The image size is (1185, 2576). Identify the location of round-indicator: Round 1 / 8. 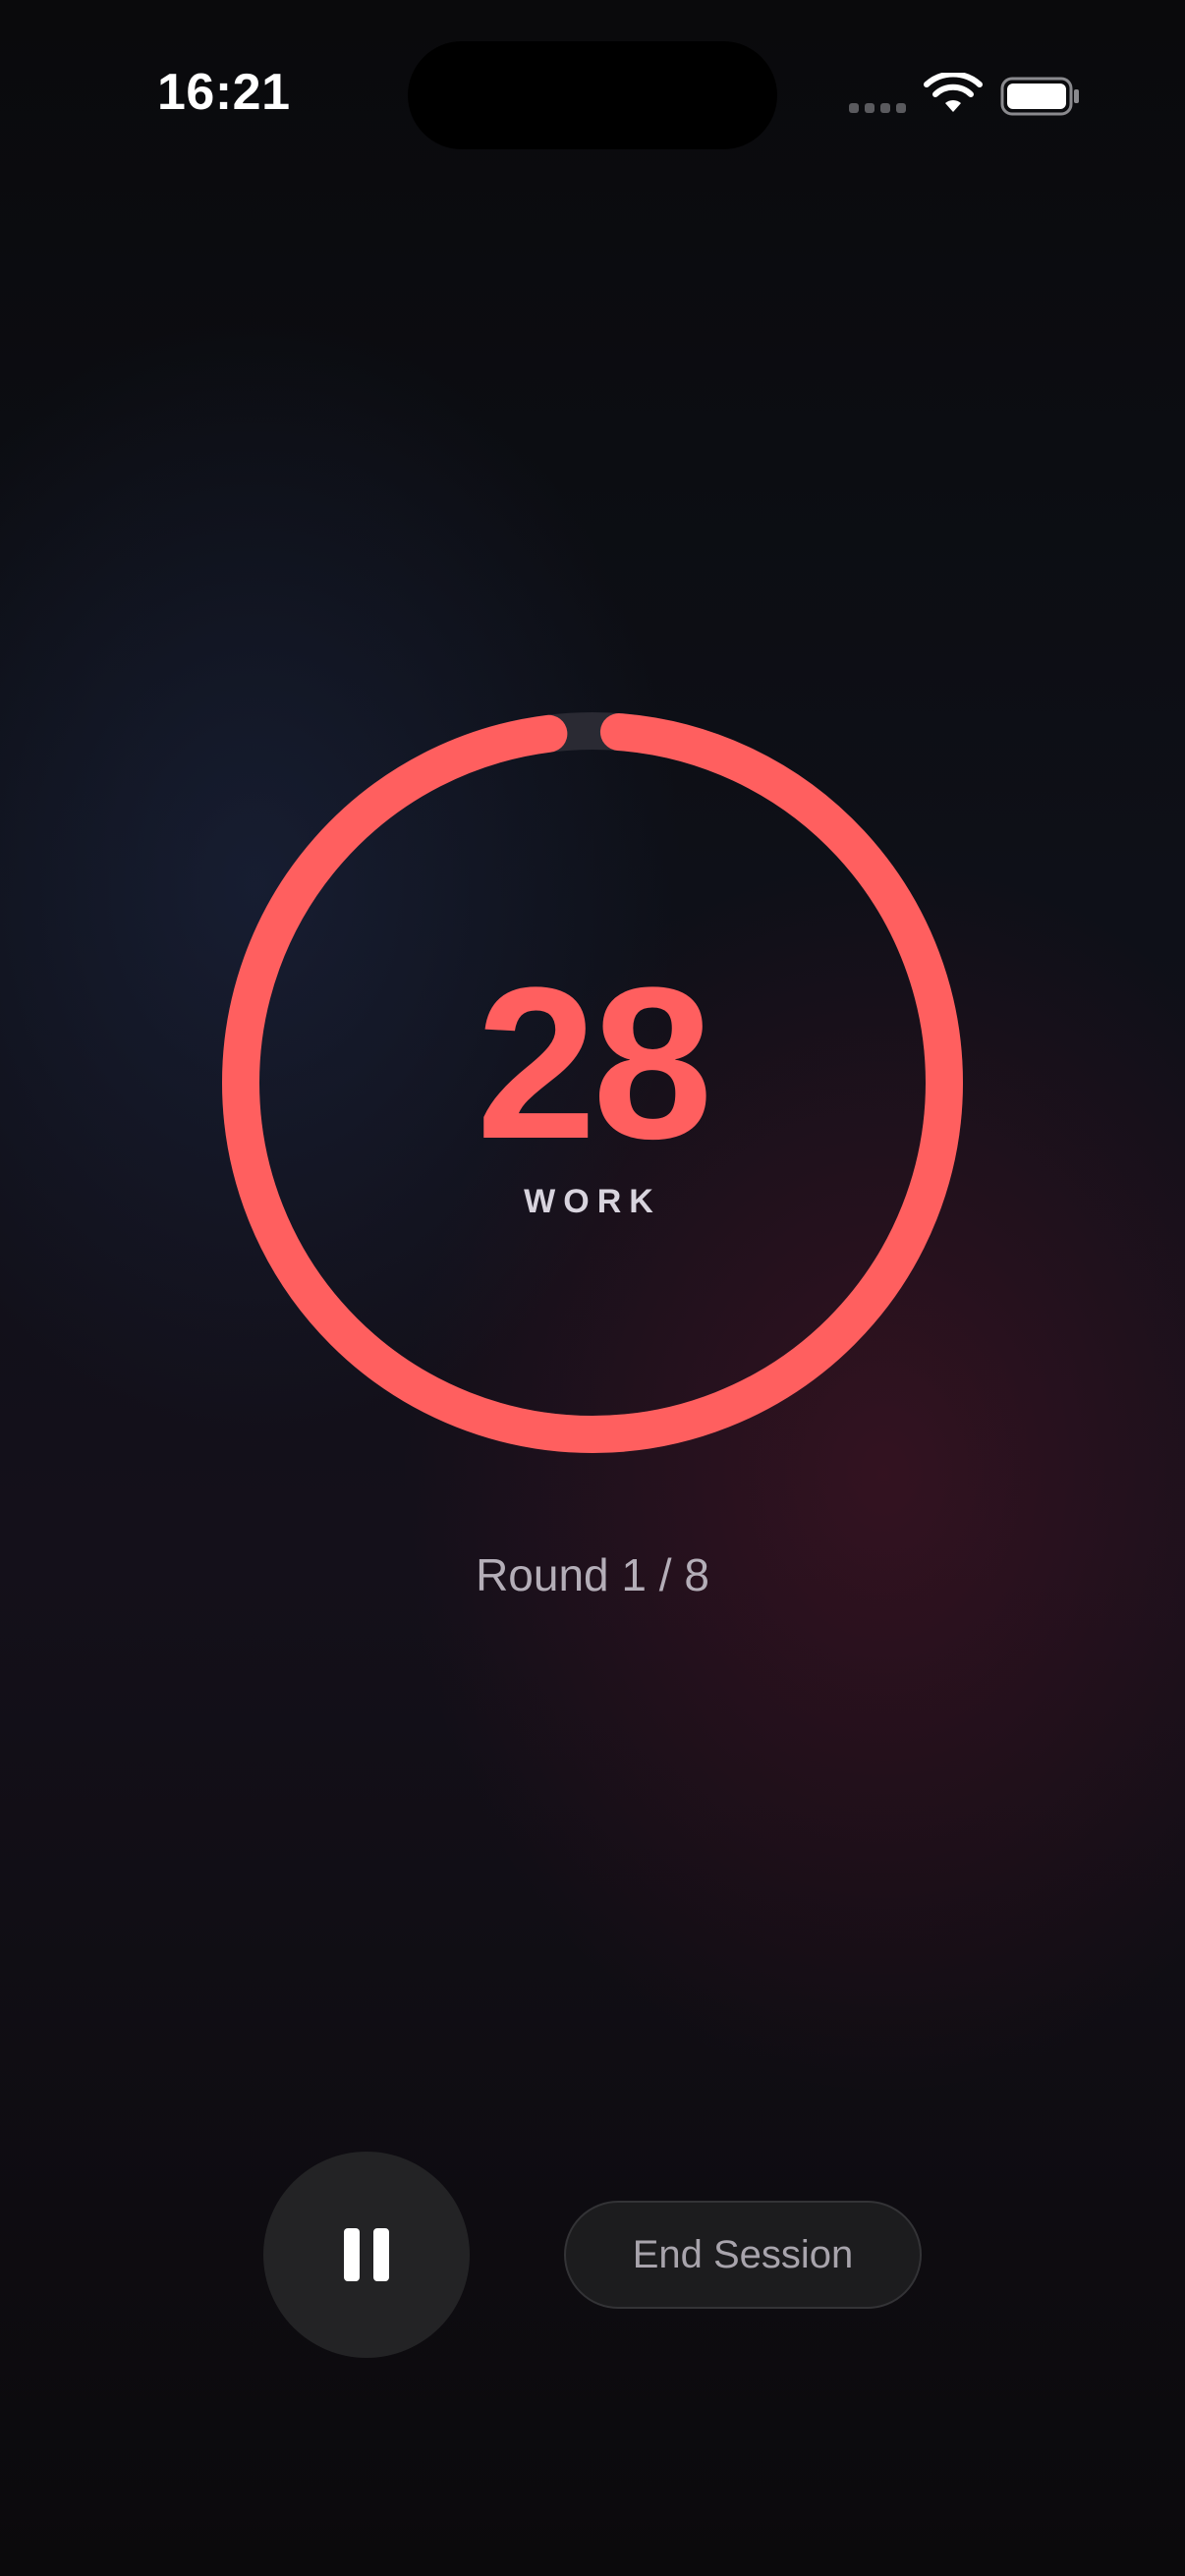
(592, 1574).